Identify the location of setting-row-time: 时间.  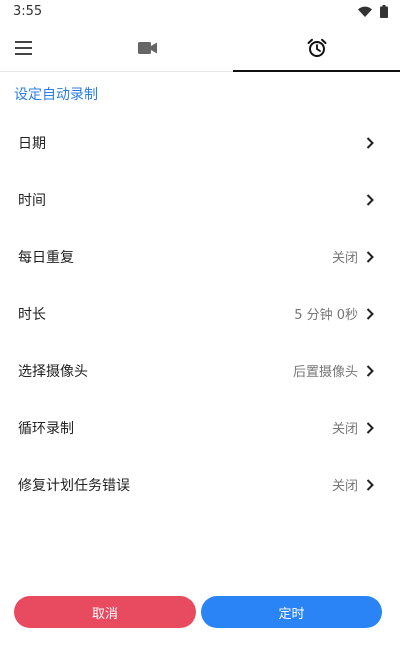
(200, 198).